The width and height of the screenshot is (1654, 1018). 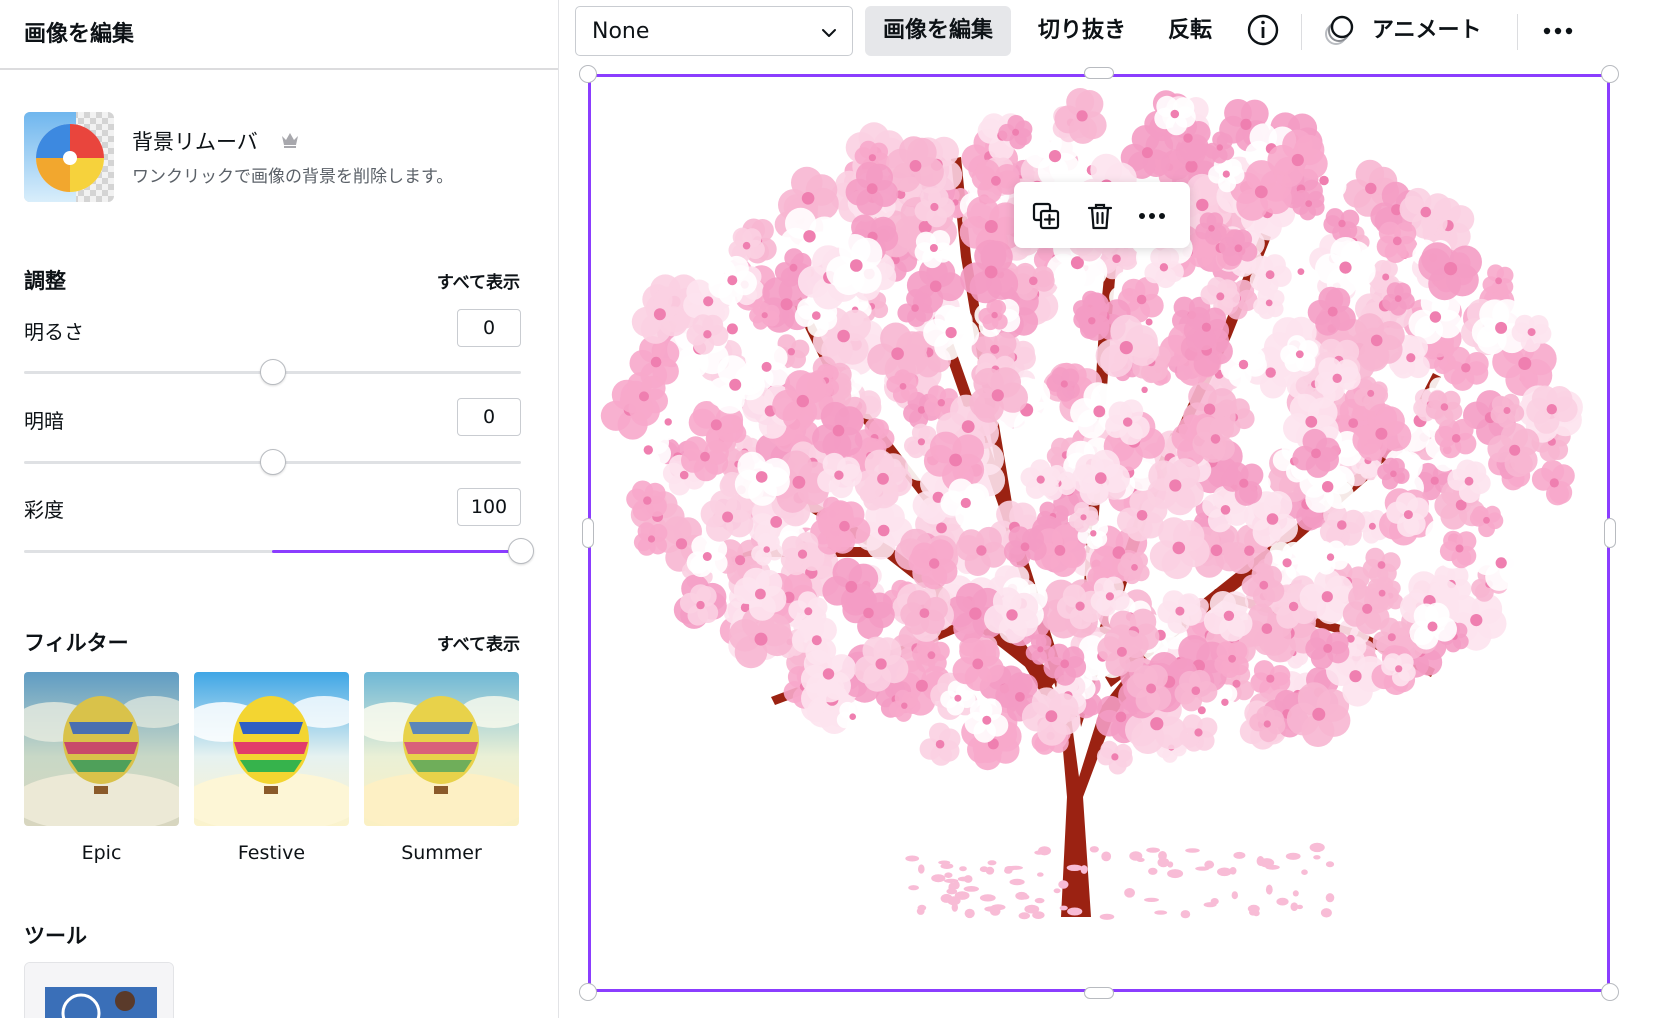 What do you see at coordinates (489, 417) in the screenshot?
I see `contrast-value-input: 0` at bounding box center [489, 417].